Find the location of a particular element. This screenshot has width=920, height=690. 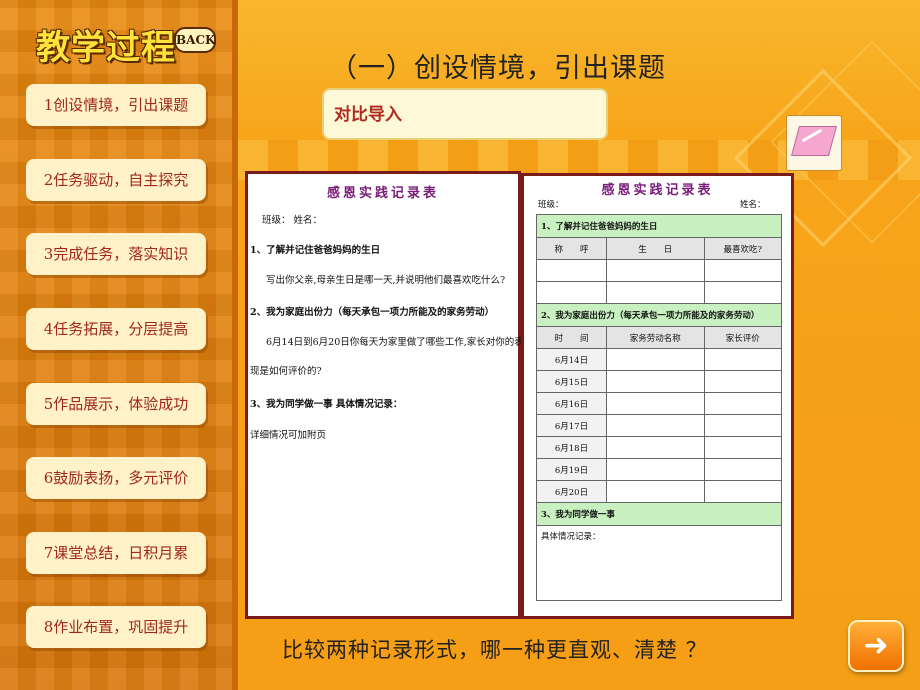

table-row: 称 呼 生 日 最喜欢吃? is located at coordinates (659, 248).